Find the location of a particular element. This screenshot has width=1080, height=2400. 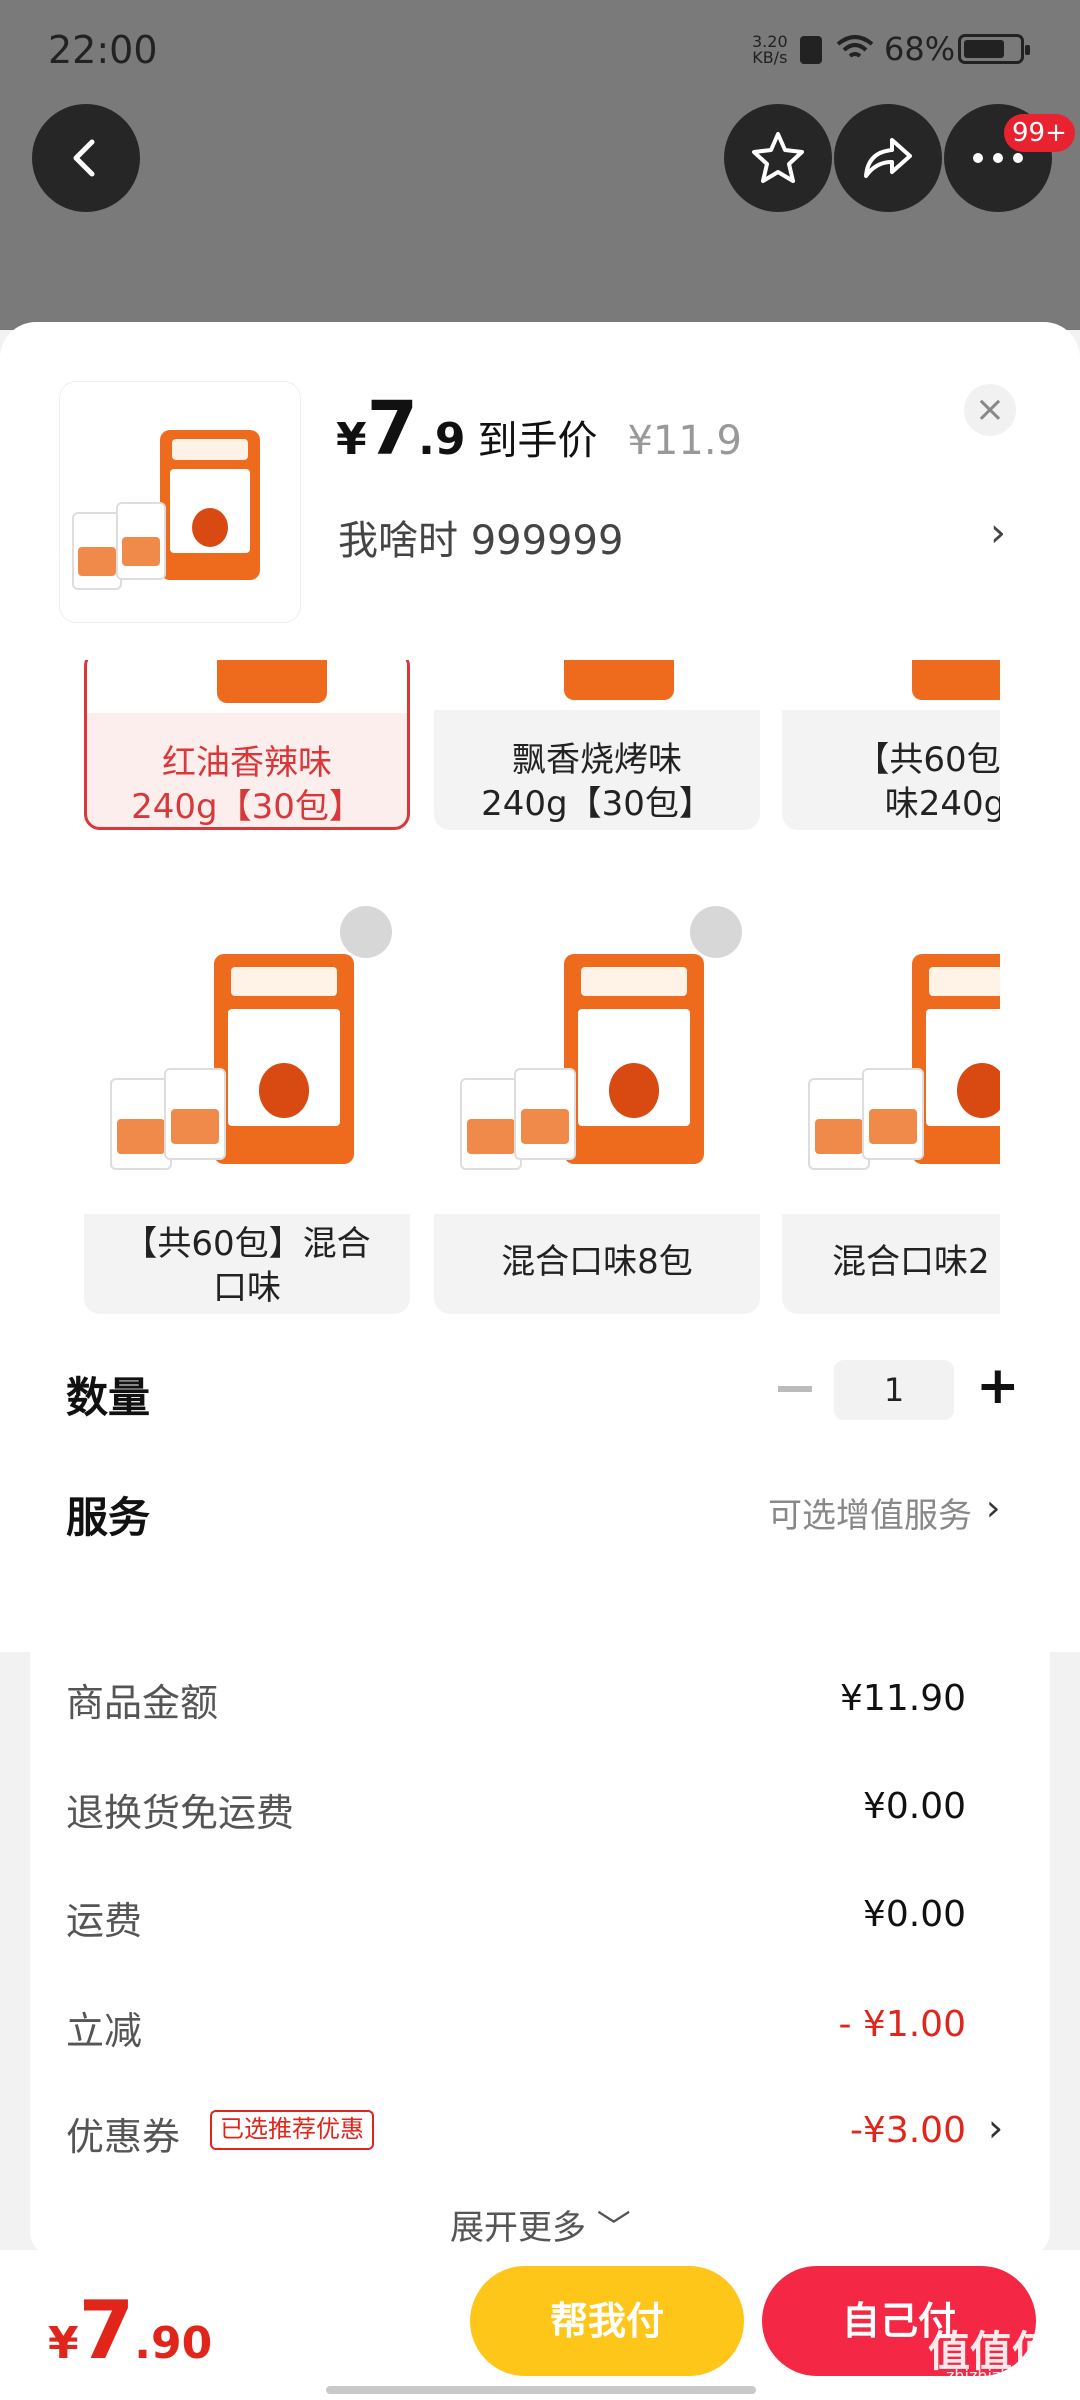

battery-icon is located at coordinates (994, 49).